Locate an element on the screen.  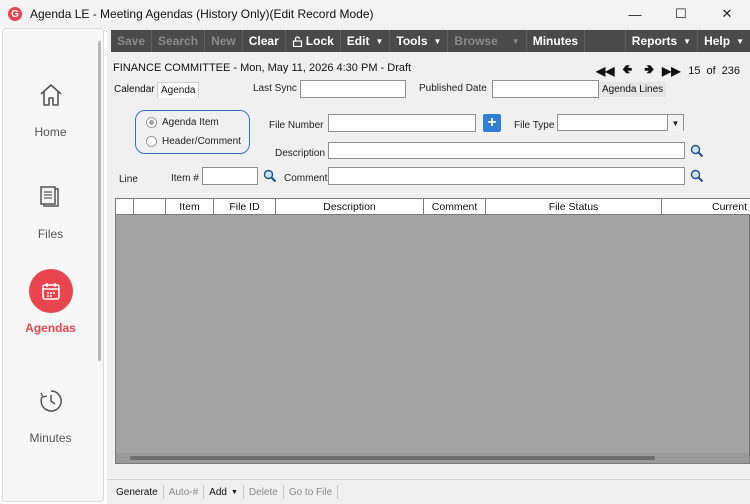
sidebar-item-minutes: Minutes is located at coordinates (50, 412).